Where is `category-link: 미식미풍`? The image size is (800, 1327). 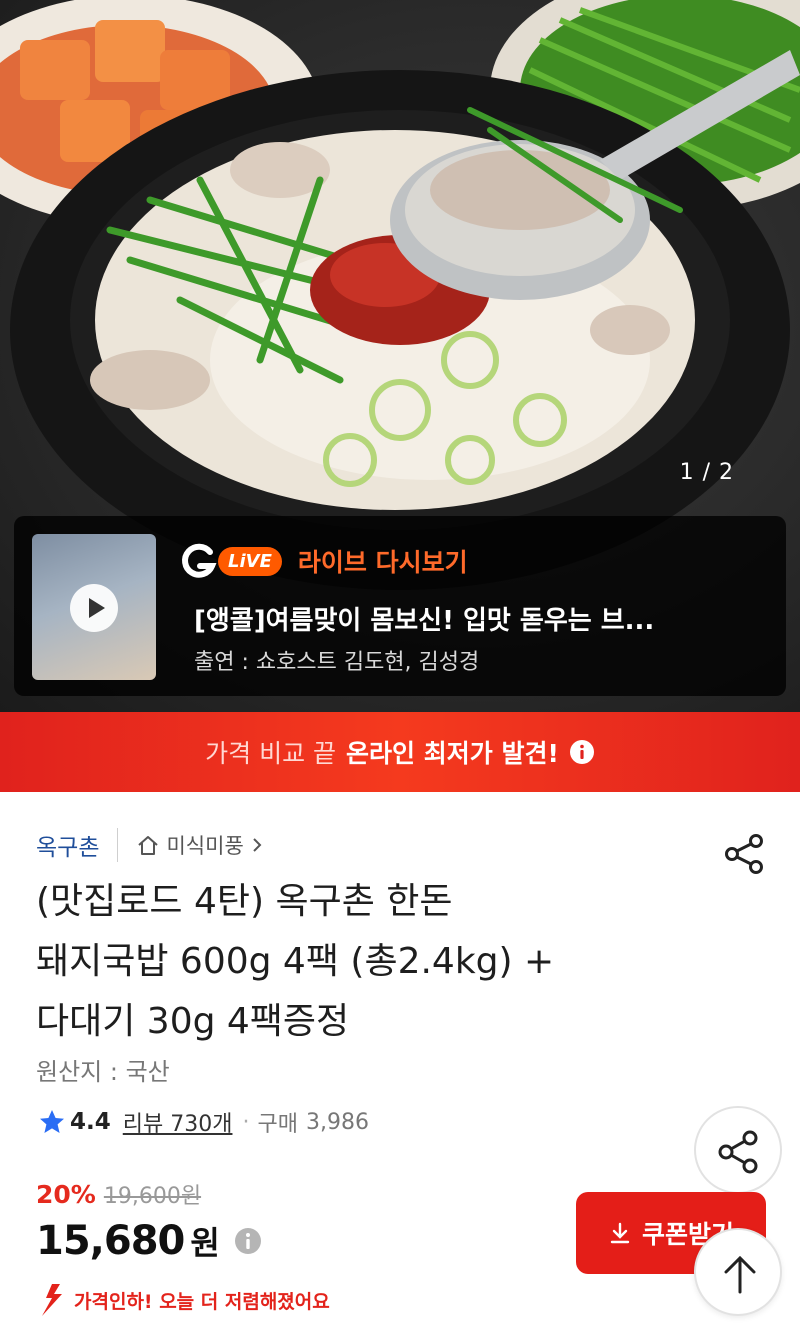
category-link: 미식미풍 is located at coordinates (199, 845).